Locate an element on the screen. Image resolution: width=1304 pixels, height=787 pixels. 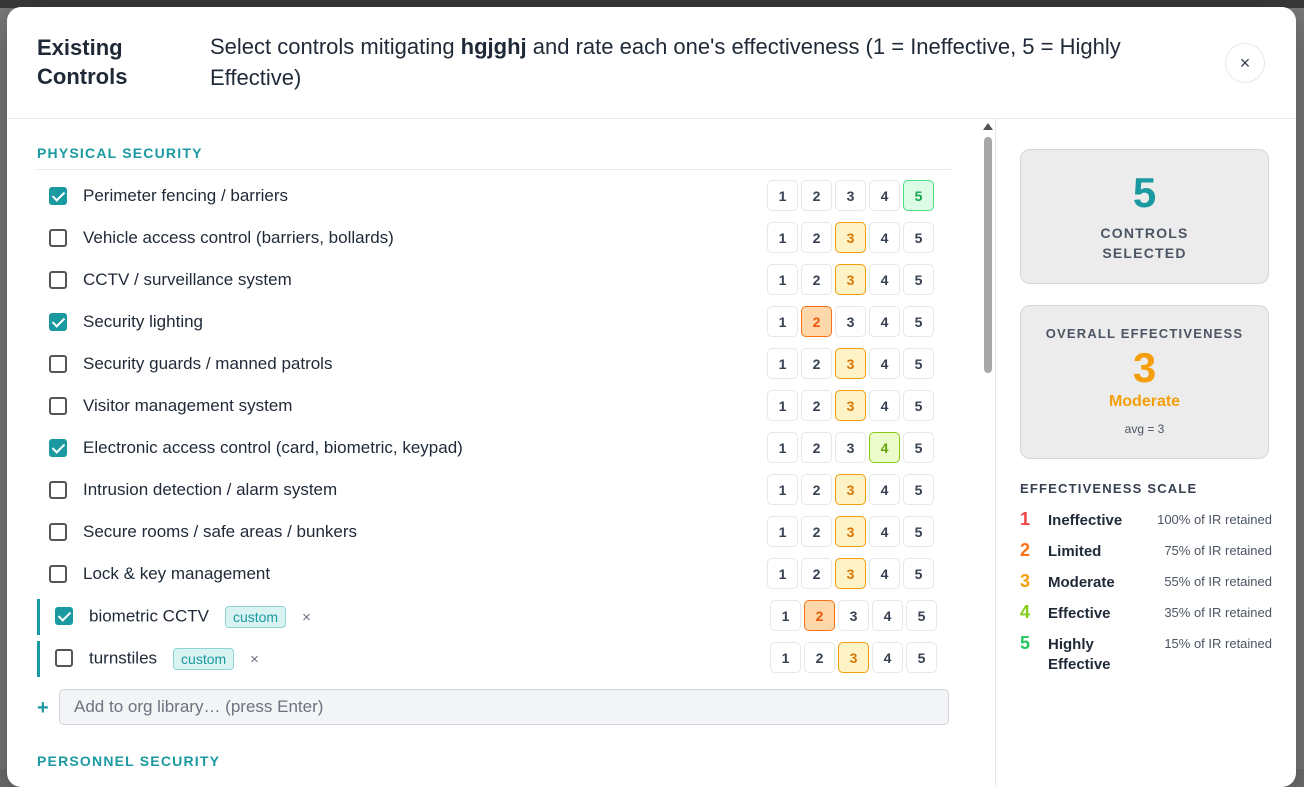
scale-number: 1 is located at coordinates (1025, 519).